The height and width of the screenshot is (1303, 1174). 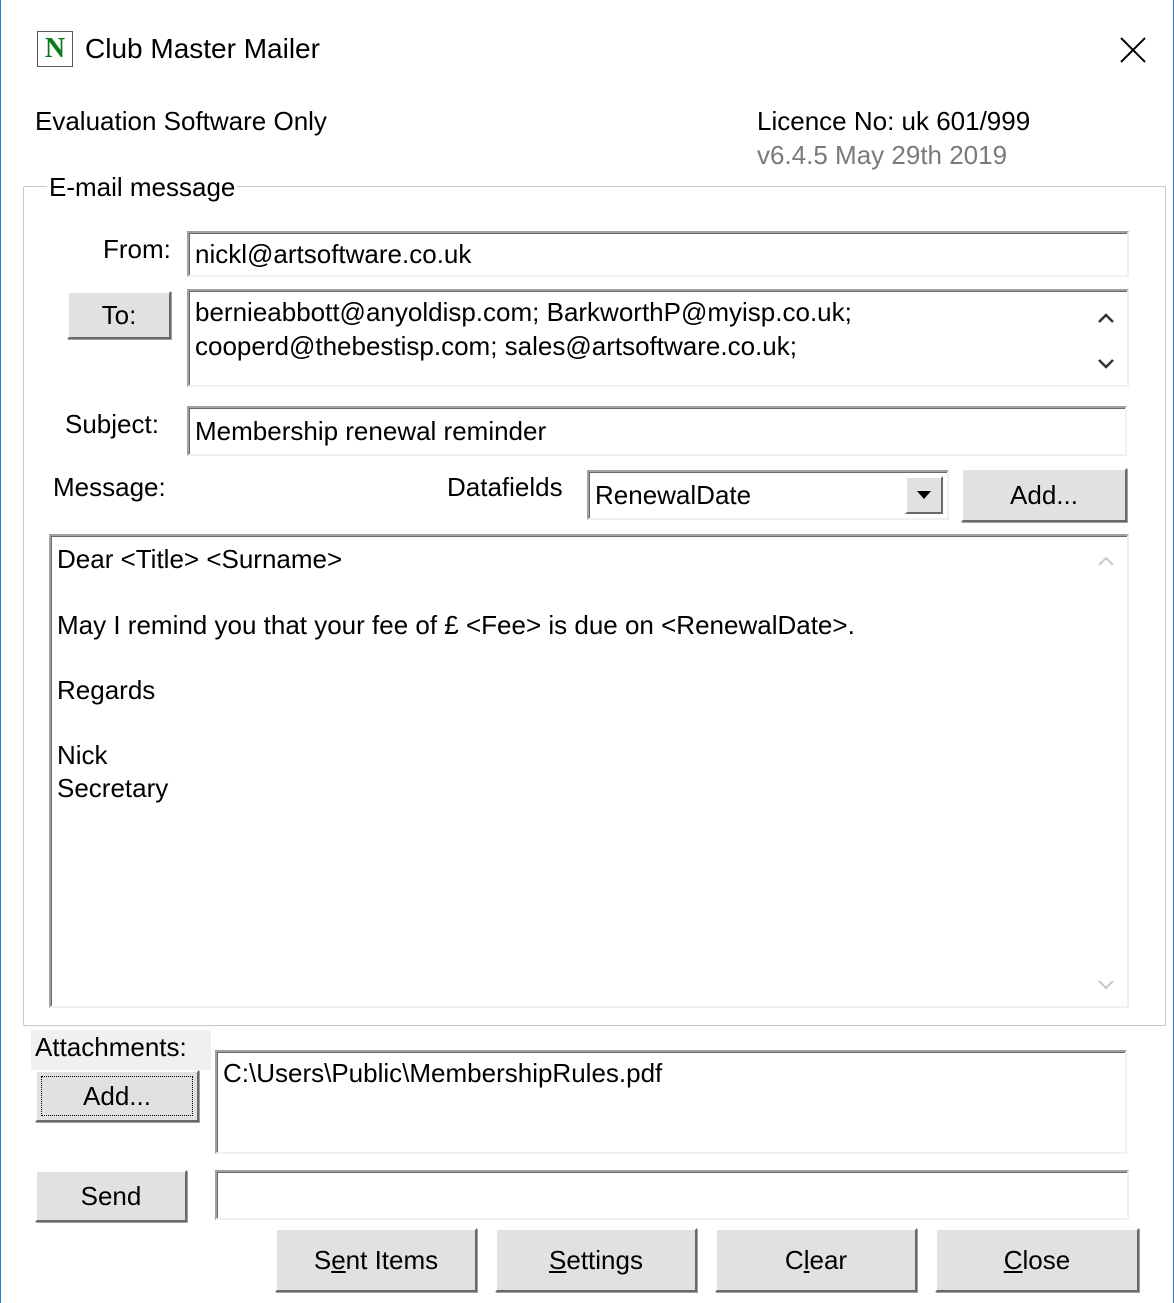 I want to click on message-line: Nick, so click(x=82, y=755).